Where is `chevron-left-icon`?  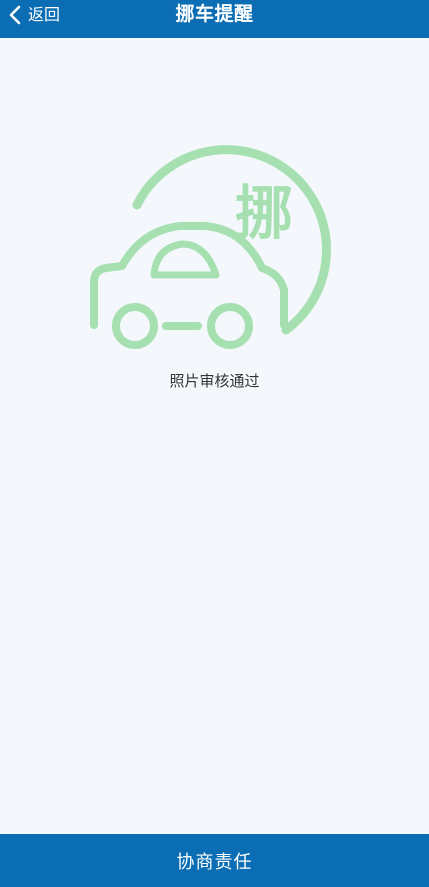 chevron-left-icon is located at coordinates (15, 15).